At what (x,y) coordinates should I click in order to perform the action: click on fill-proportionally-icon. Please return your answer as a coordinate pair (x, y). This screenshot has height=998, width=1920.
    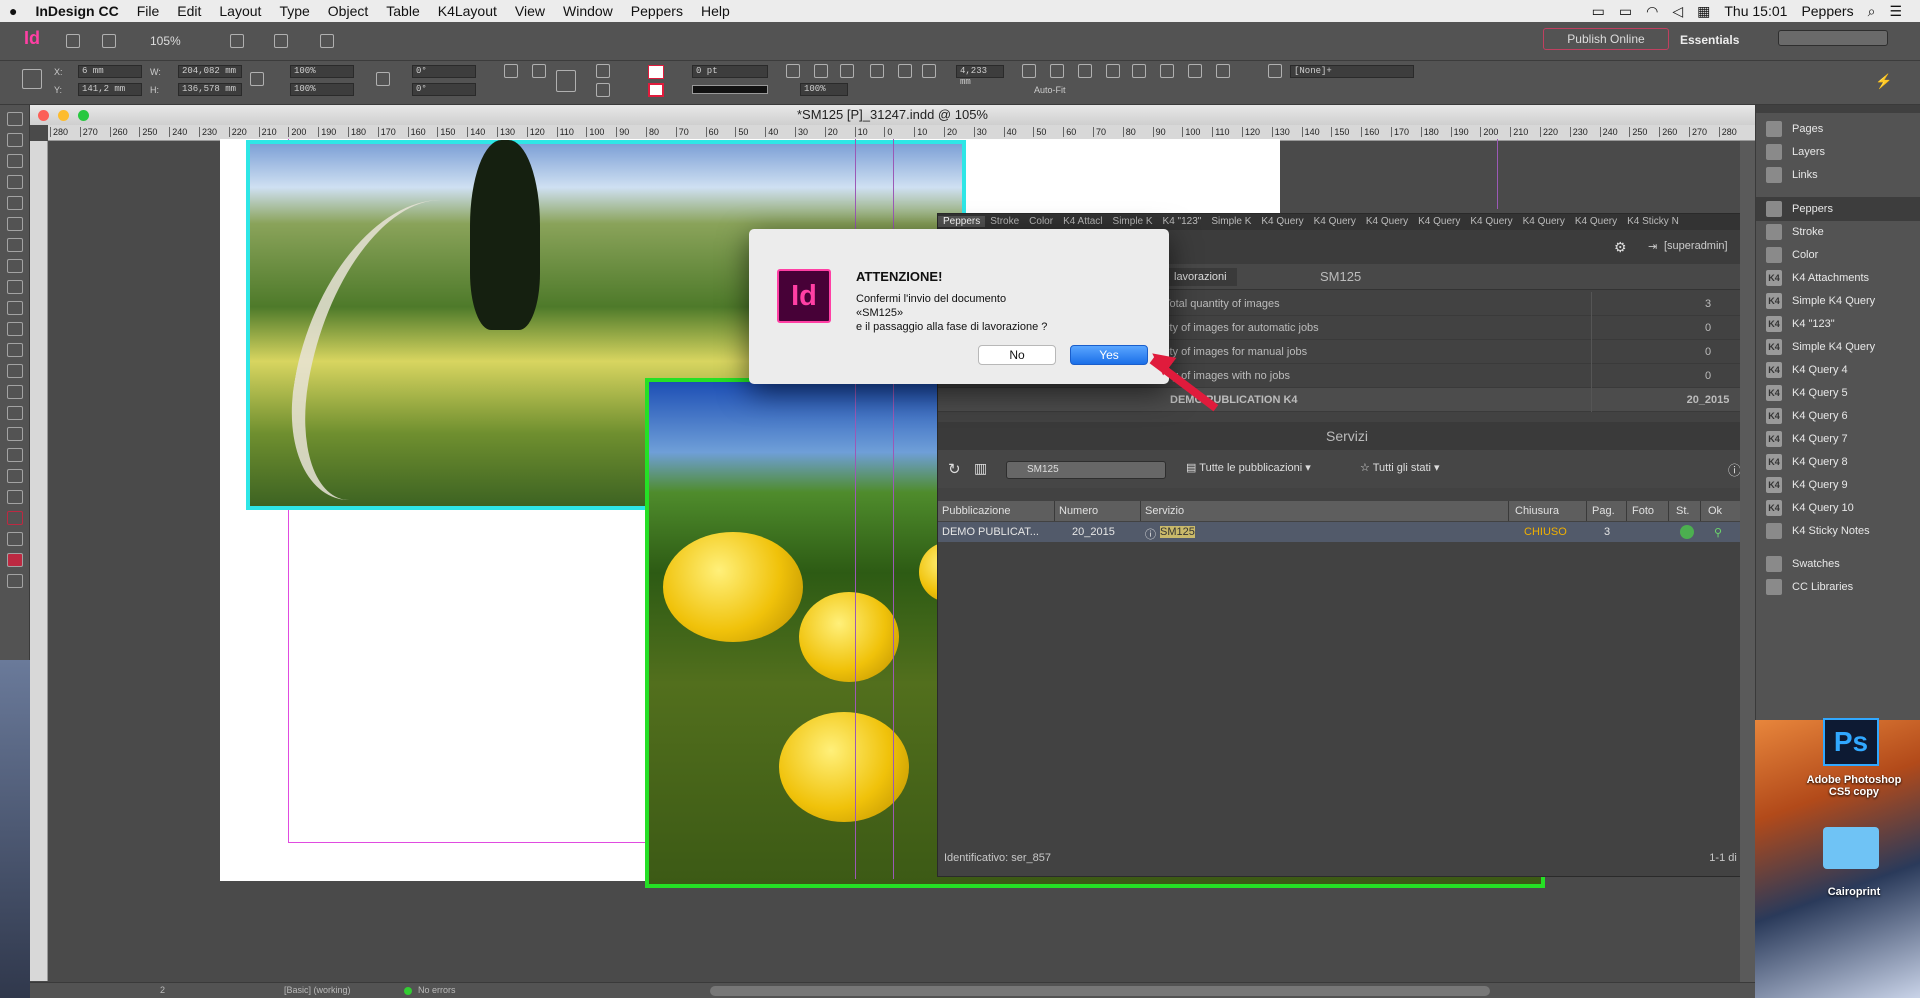
    Looking at the image, I should click on (1113, 71).